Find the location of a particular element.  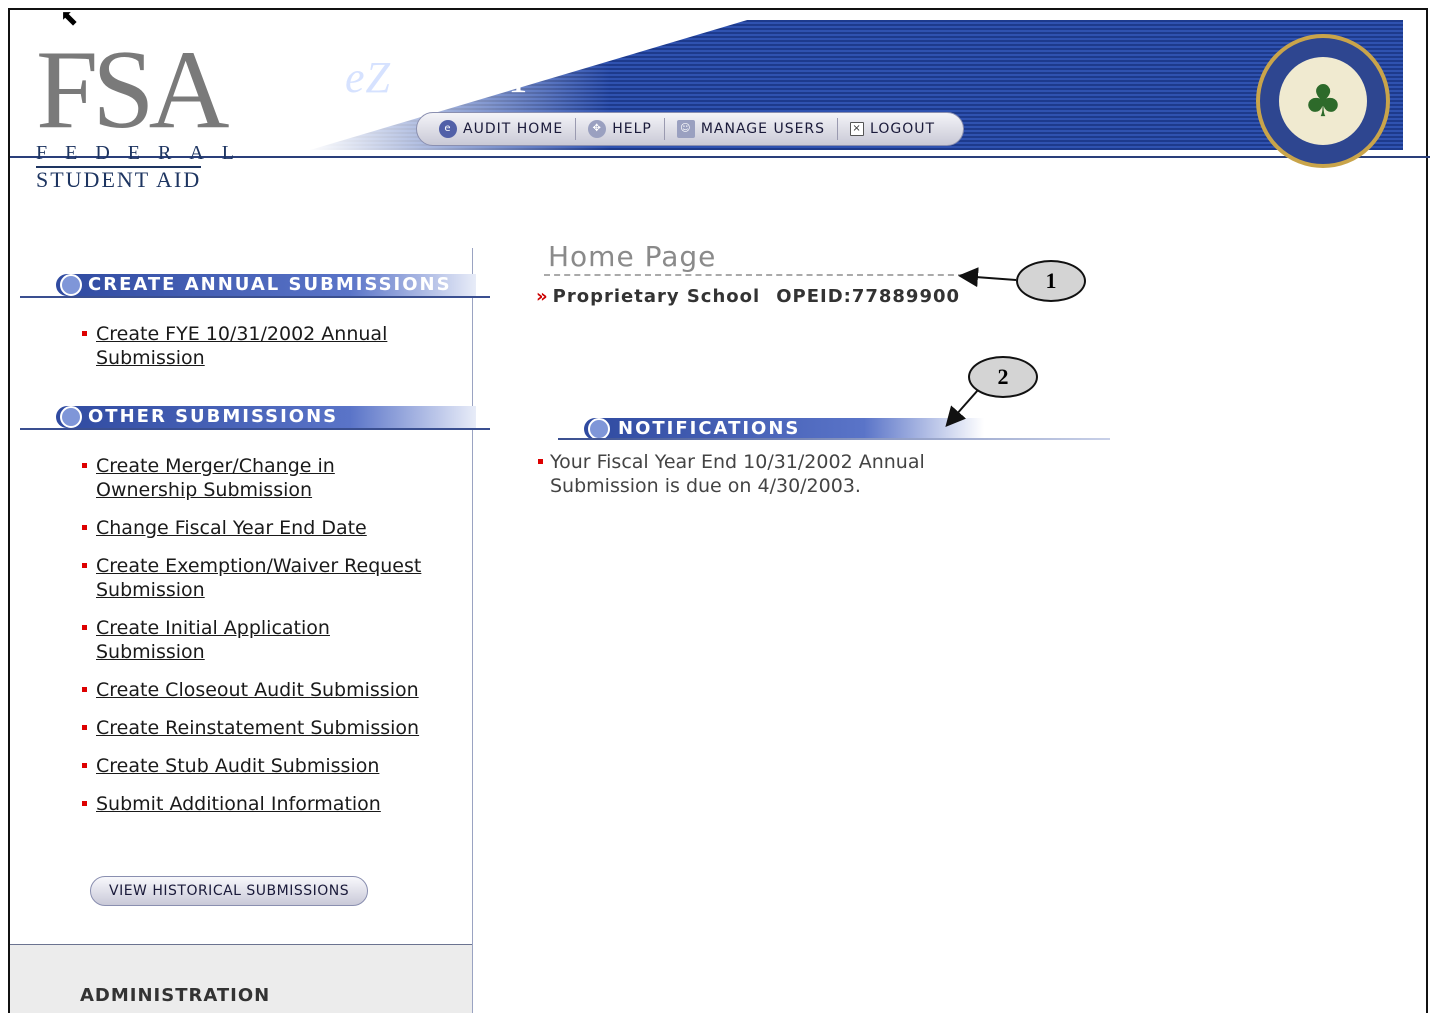

opeid: OPEID:77889900 is located at coordinates (868, 296).